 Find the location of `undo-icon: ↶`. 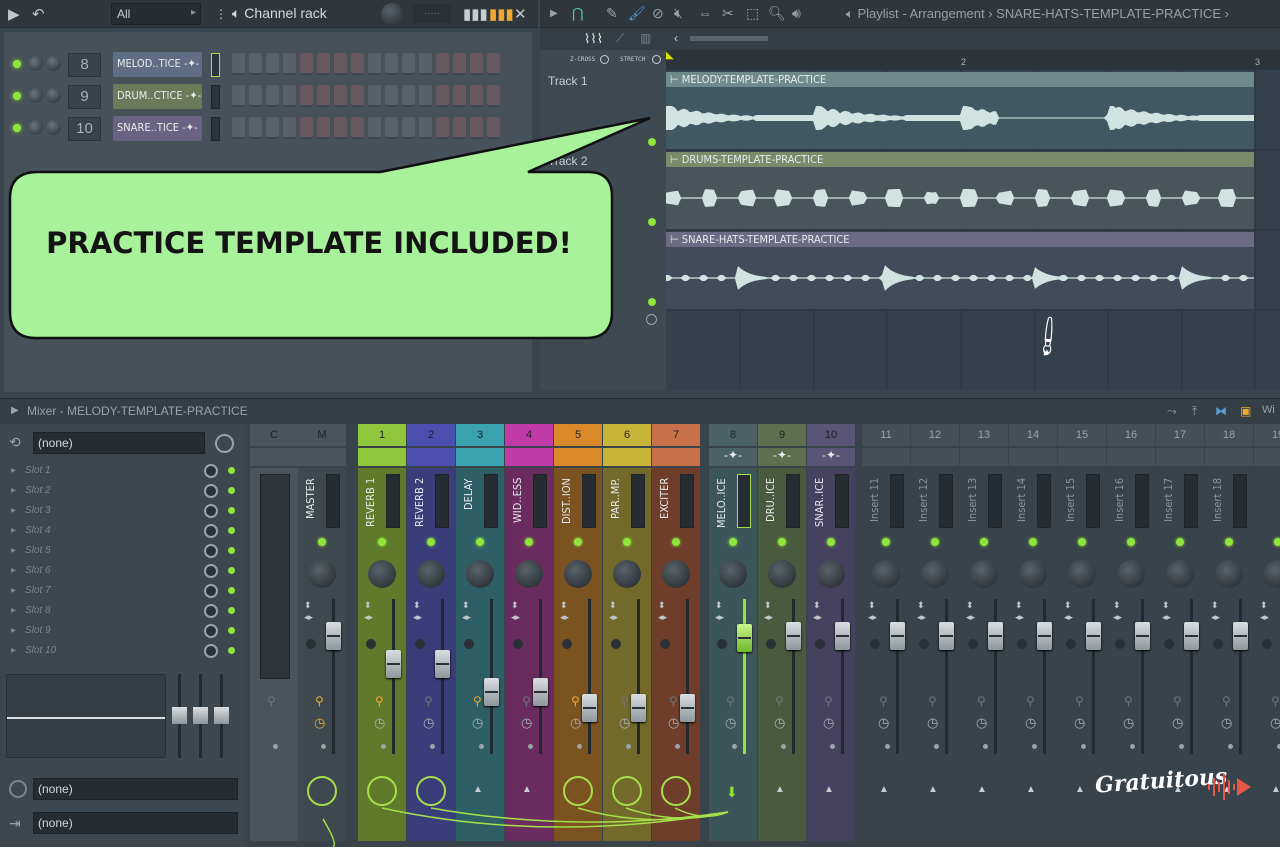

undo-icon: ↶ is located at coordinates (38, 14).